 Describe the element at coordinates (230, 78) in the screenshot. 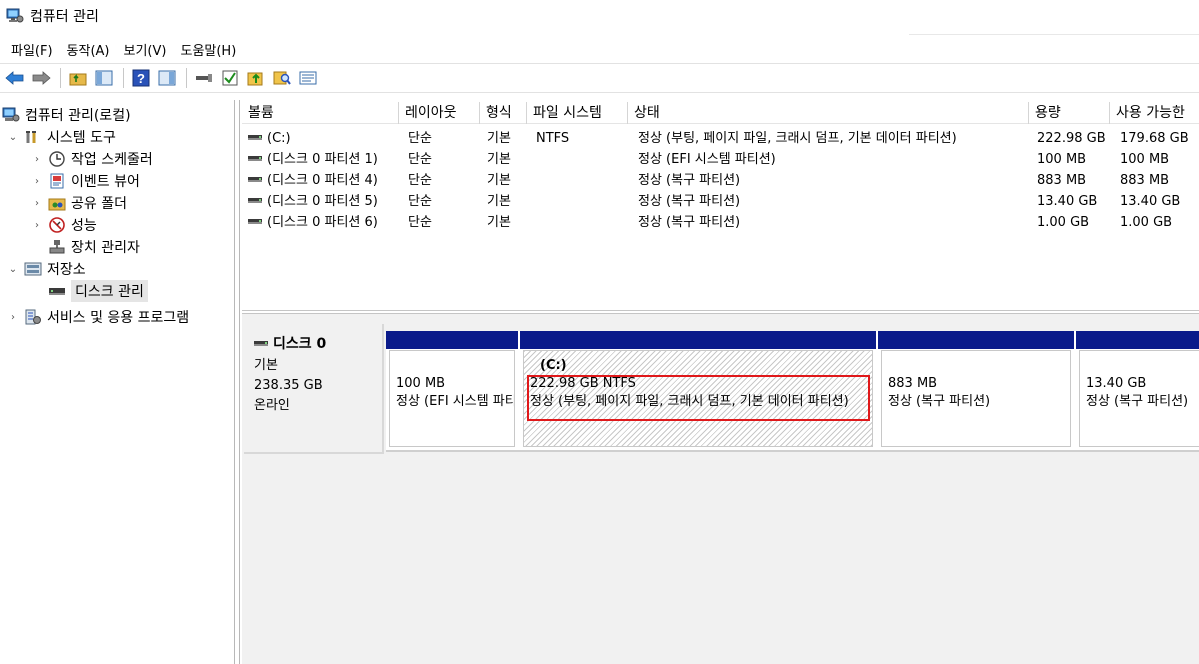

I see `check-icon` at that location.